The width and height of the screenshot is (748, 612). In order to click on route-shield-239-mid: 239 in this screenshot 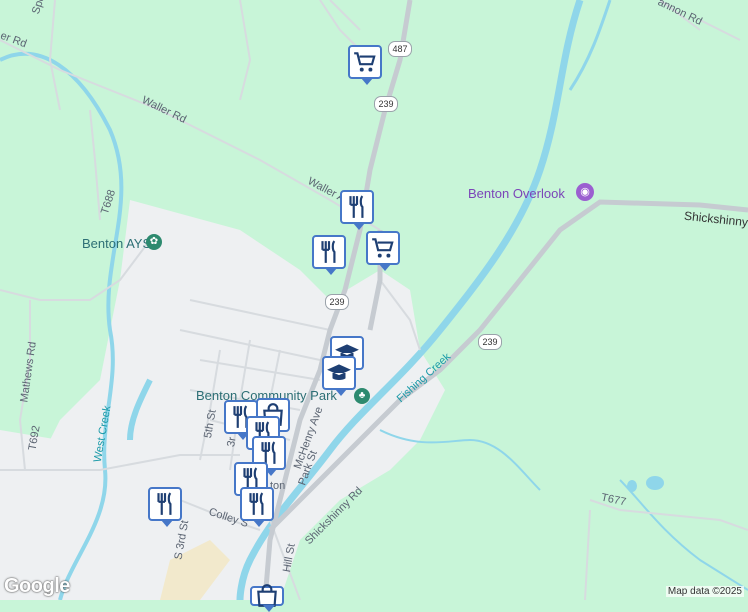, I will do `click(337, 302)`.